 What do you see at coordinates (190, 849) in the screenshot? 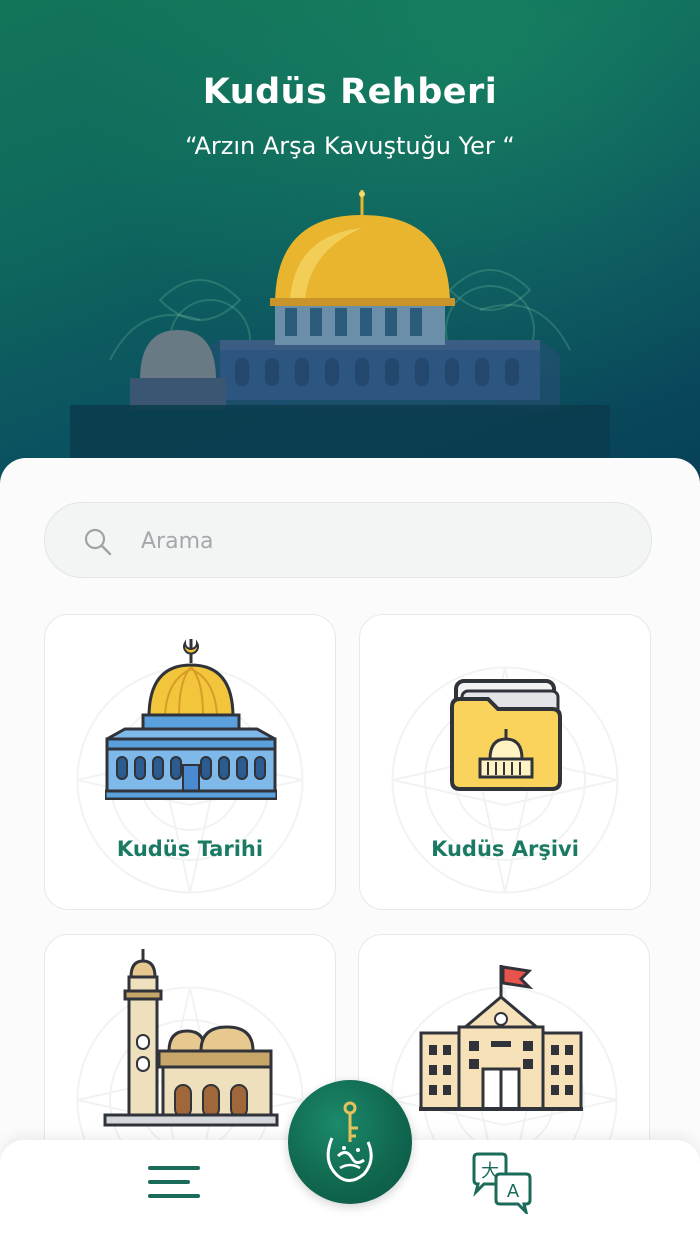
I see `tile-label: Kudüs Tarihi` at bounding box center [190, 849].